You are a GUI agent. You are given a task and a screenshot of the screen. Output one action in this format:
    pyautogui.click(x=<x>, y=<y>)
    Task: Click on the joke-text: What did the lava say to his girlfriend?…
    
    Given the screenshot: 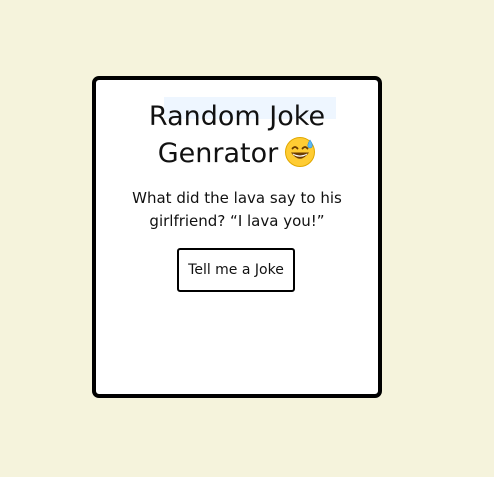 What is the action you would take?
    pyautogui.click(x=237, y=209)
    